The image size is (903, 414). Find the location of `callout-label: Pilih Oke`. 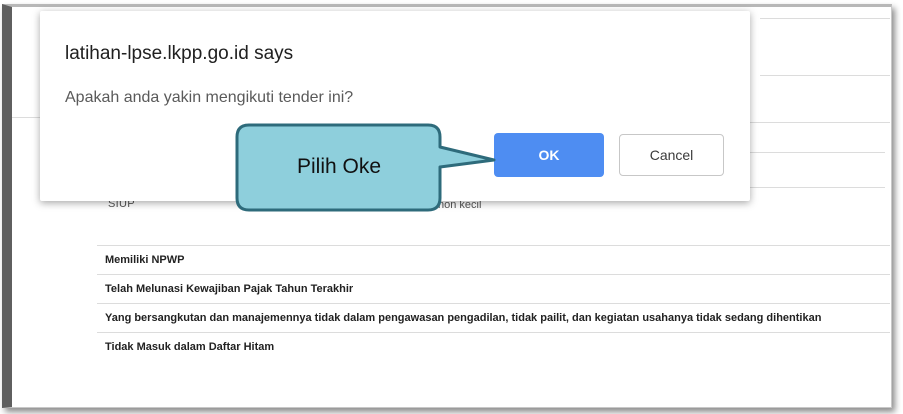

callout-label: Pilih Oke is located at coordinates (339, 166).